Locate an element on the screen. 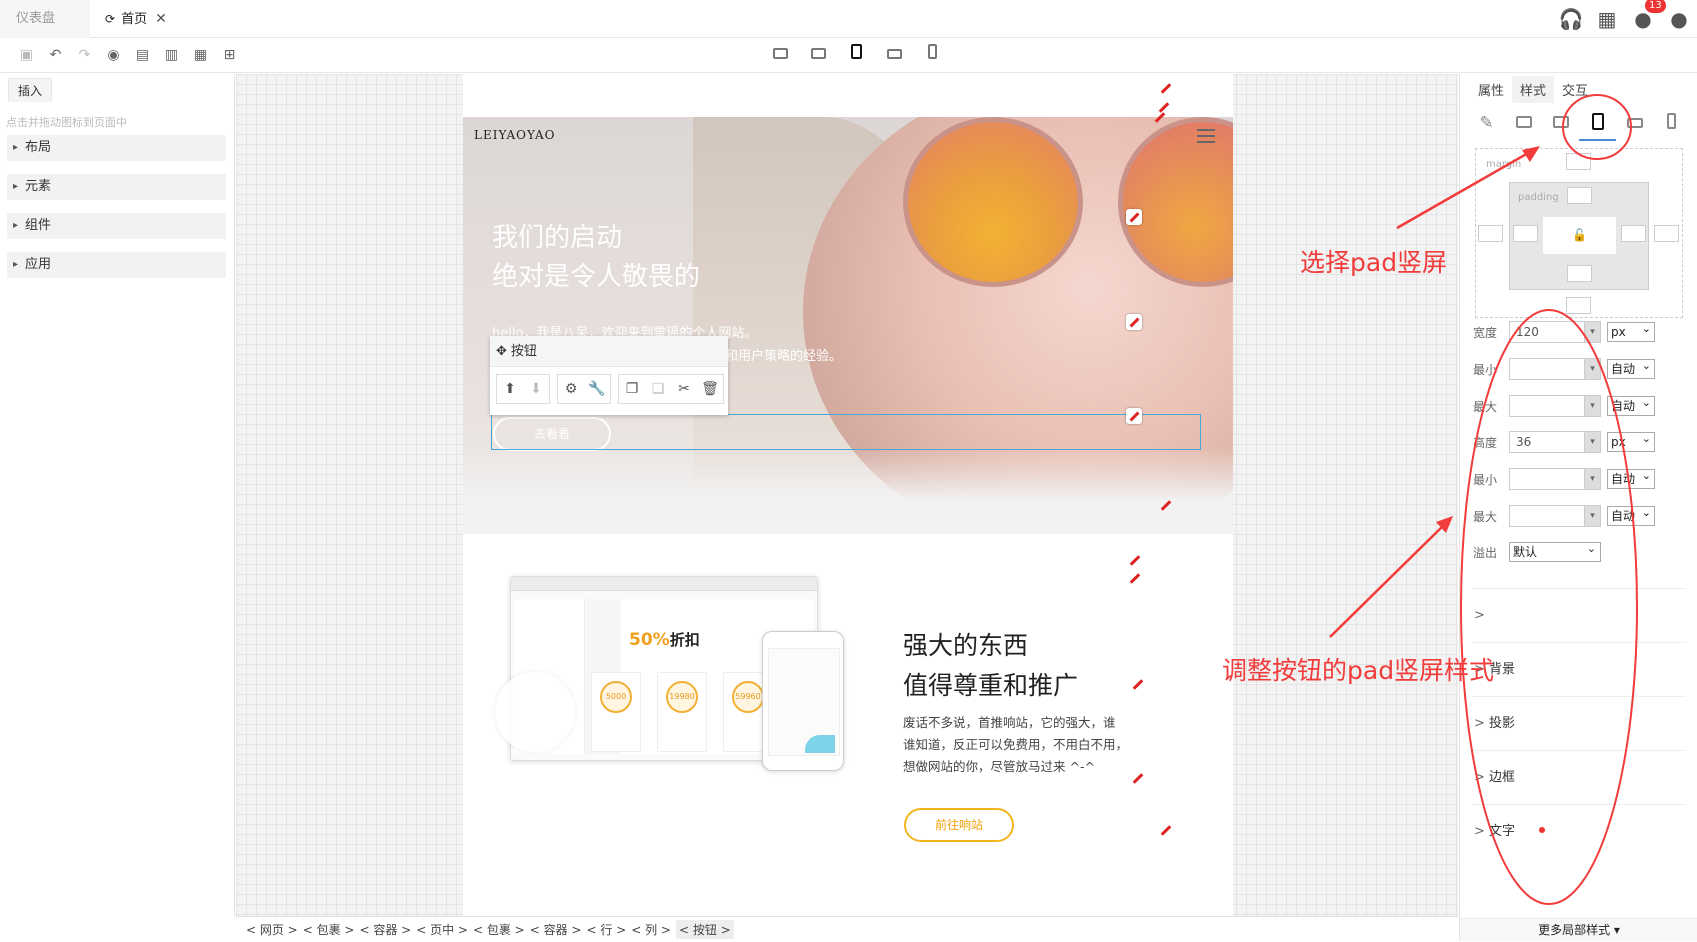 The image size is (1697, 942). category-components: 组件 is located at coordinates (116, 226).